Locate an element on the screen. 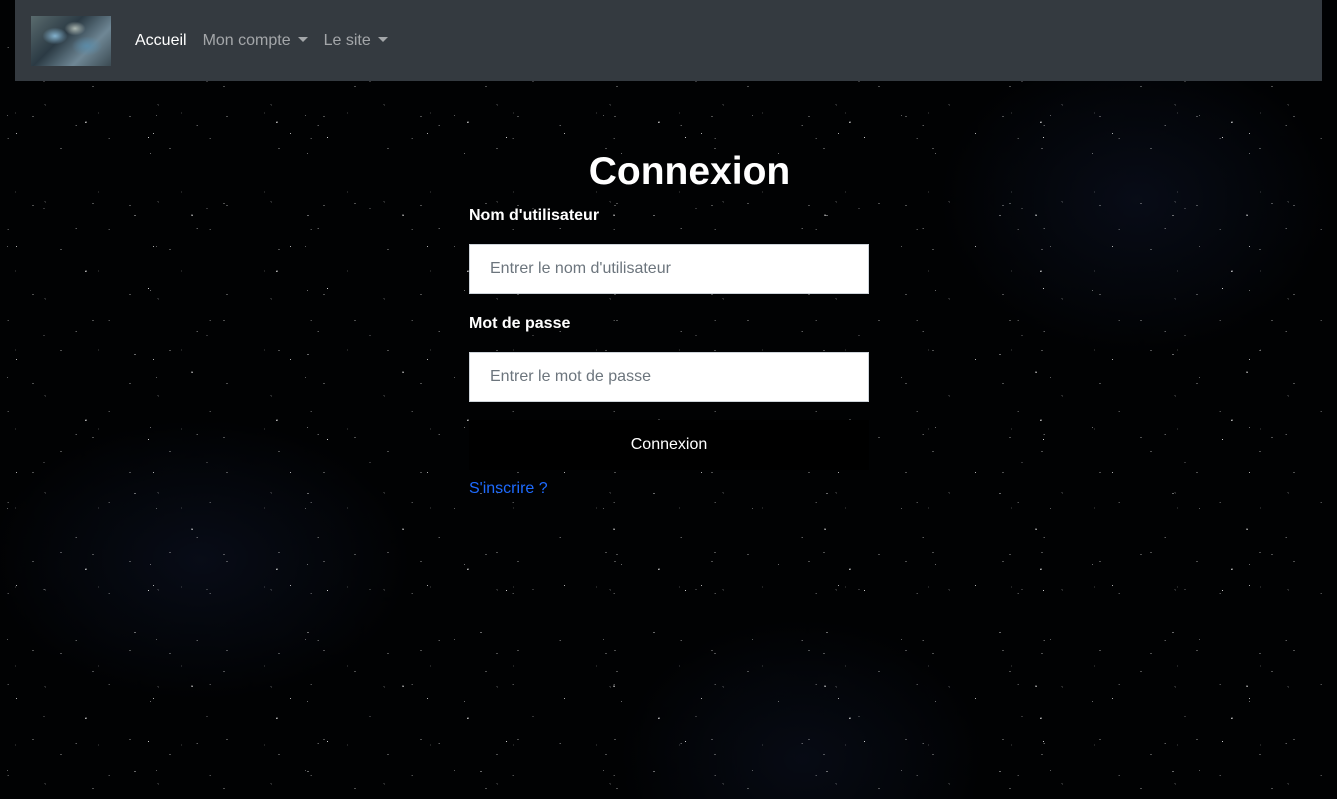 The height and width of the screenshot is (799, 1337). password-label: Mot de passe is located at coordinates (520, 323).